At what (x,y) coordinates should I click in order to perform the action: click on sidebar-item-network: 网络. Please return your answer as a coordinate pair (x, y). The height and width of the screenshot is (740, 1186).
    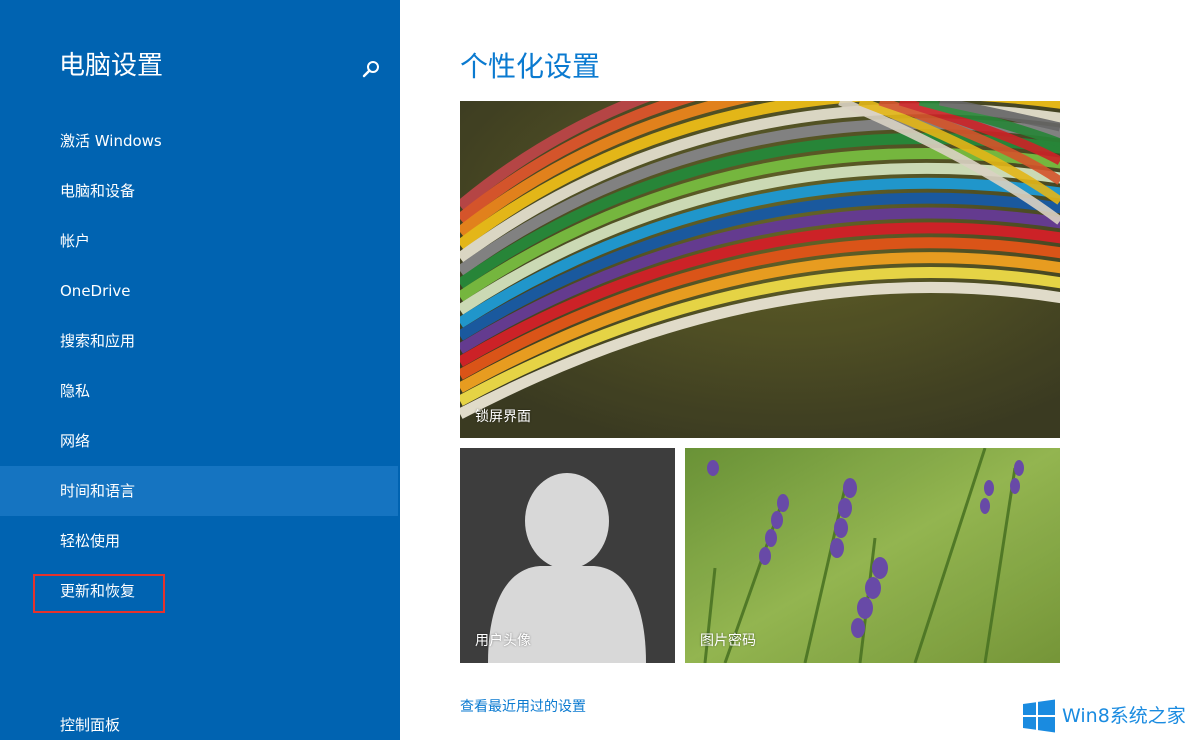
    Looking at the image, I should click on (200, 441).